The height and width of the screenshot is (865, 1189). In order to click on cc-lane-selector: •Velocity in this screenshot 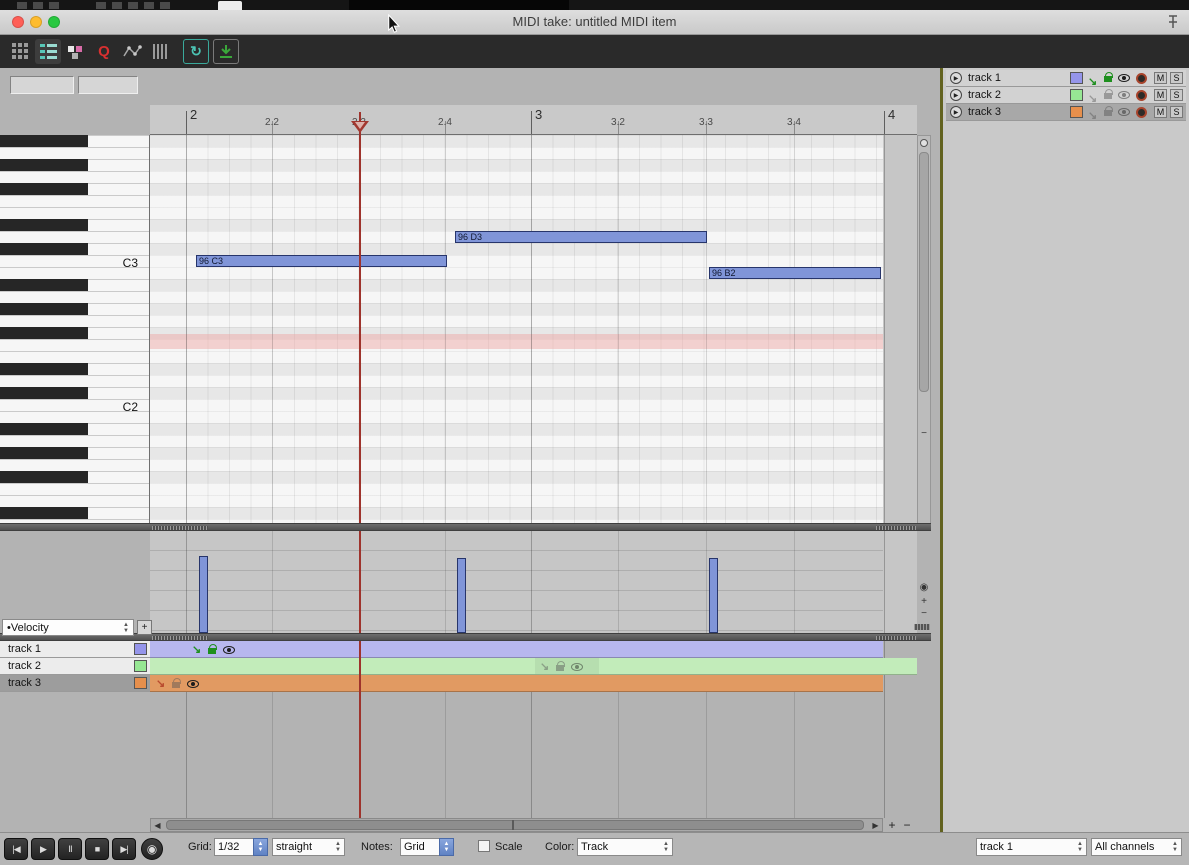, I will do `click(68, 627)`.